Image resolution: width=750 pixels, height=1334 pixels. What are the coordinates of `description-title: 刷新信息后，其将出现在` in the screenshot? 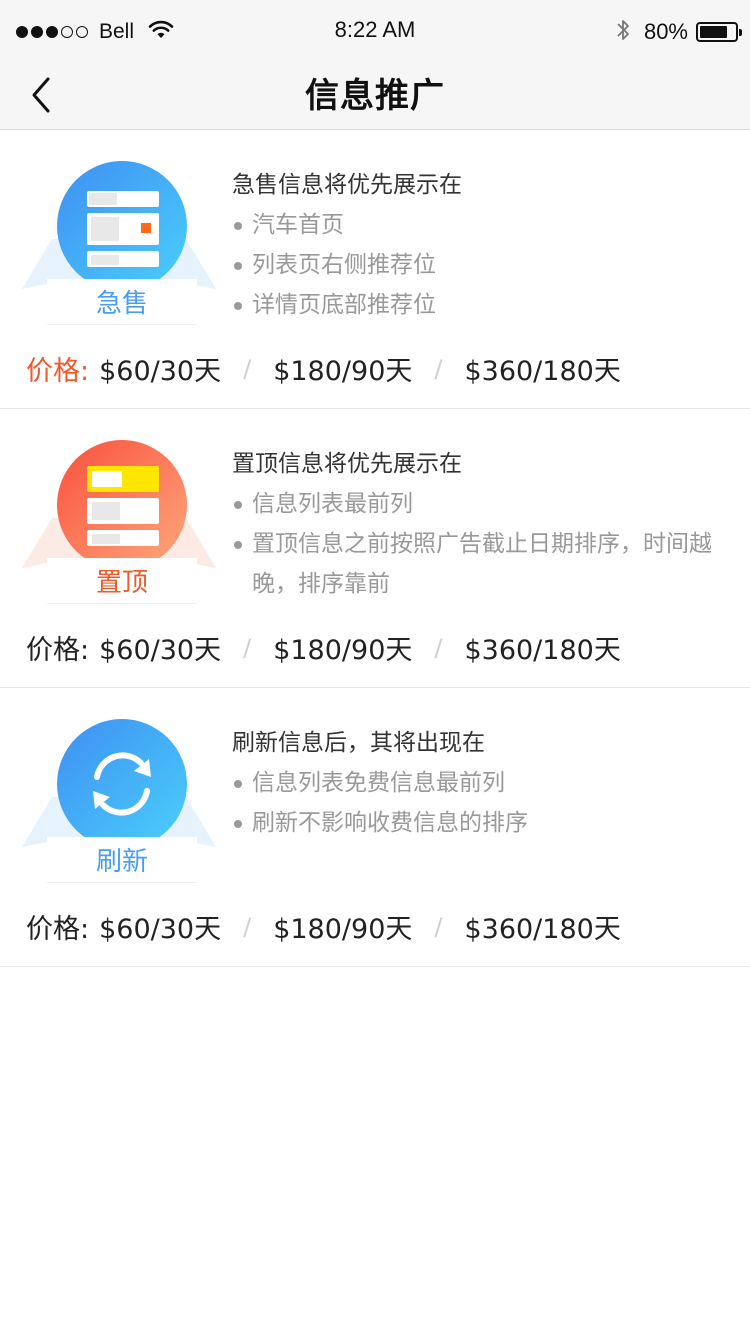 It's located at (358, 743).